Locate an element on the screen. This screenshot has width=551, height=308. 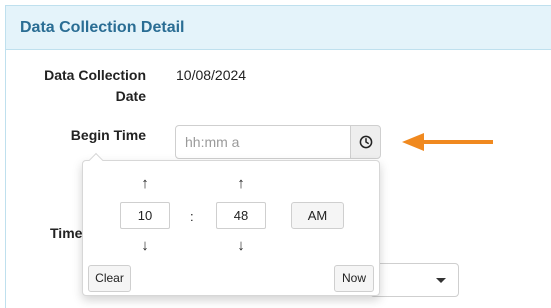
panel-header: Data Collection Detail is located at coordinates (278, 28).